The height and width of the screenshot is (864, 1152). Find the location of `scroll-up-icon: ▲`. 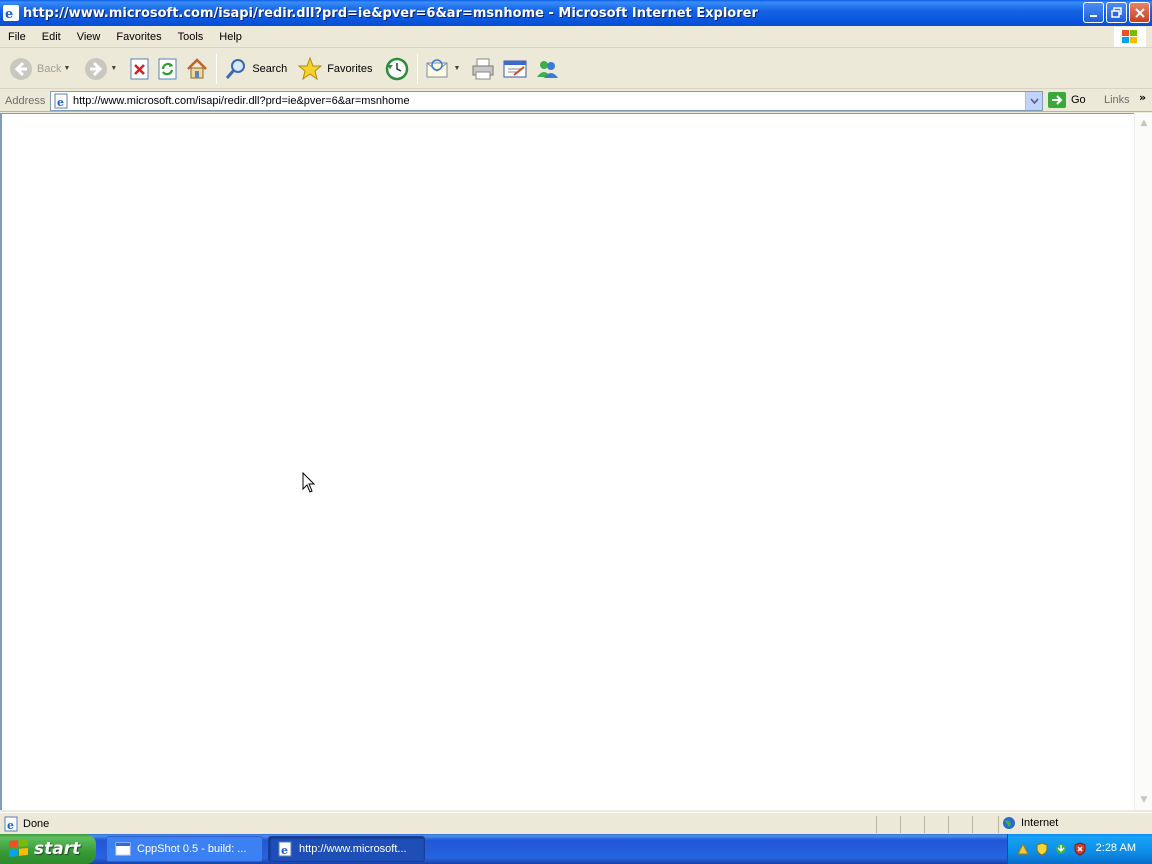

scroll-up-icon: ▲ is located at coordinates (1144, 123).